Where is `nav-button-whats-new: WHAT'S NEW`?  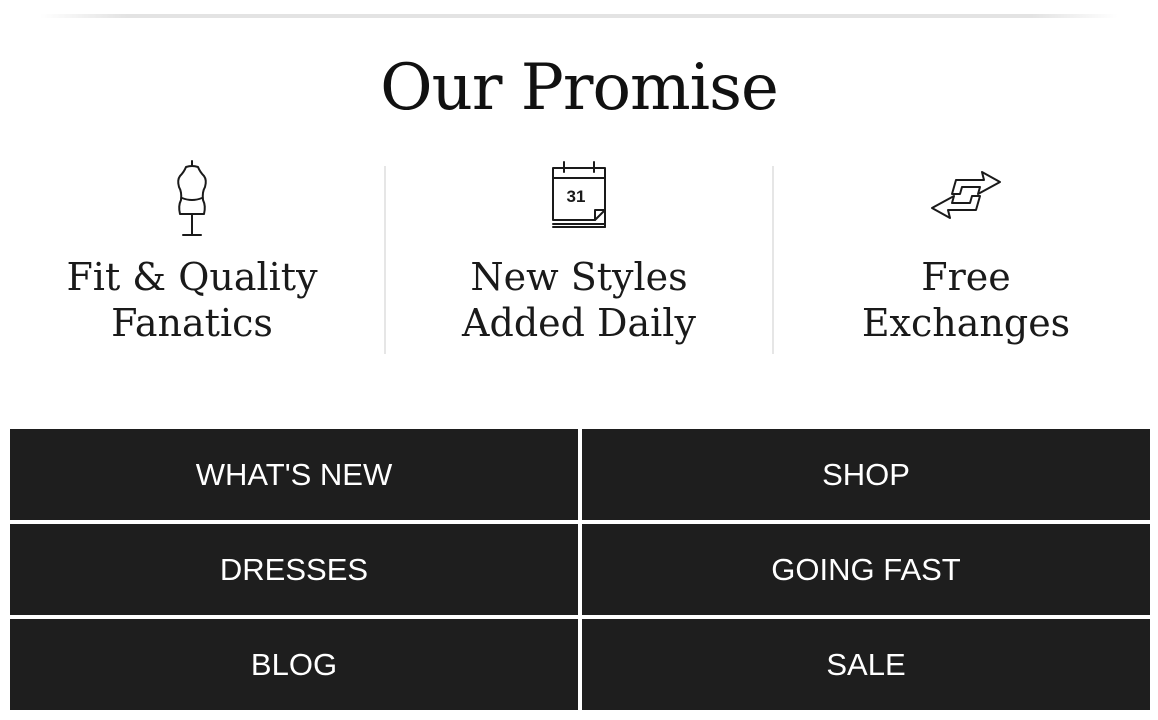 nav-button-whats-new: WHAT'S NEW is located at coordinates (294, 474).